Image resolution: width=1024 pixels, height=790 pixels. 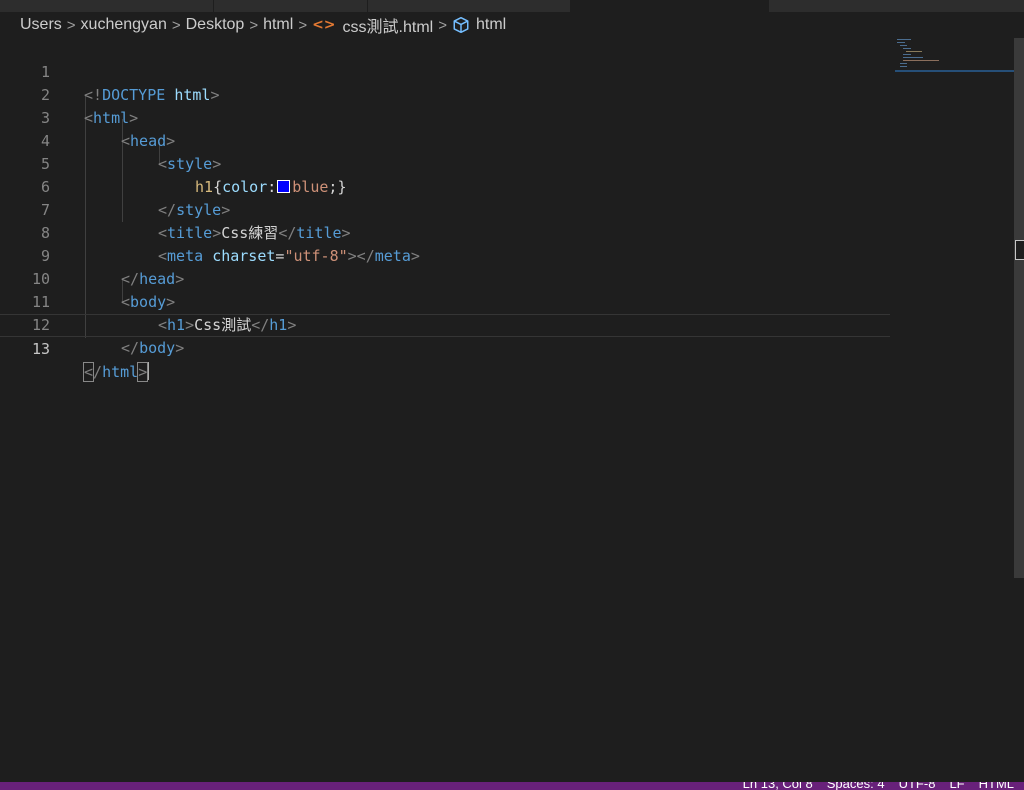 I want to click on status-bar: Ln 13, Col 8 Spaces: 4 UTF-8 LF HTML, so click(x=512, y=786).